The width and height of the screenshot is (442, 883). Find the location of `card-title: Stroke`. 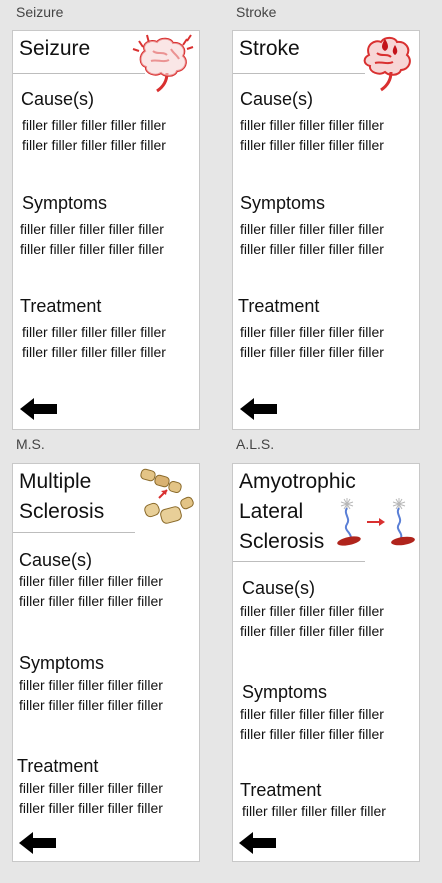

card-title: Stroke is located at coordinates (269, 48).